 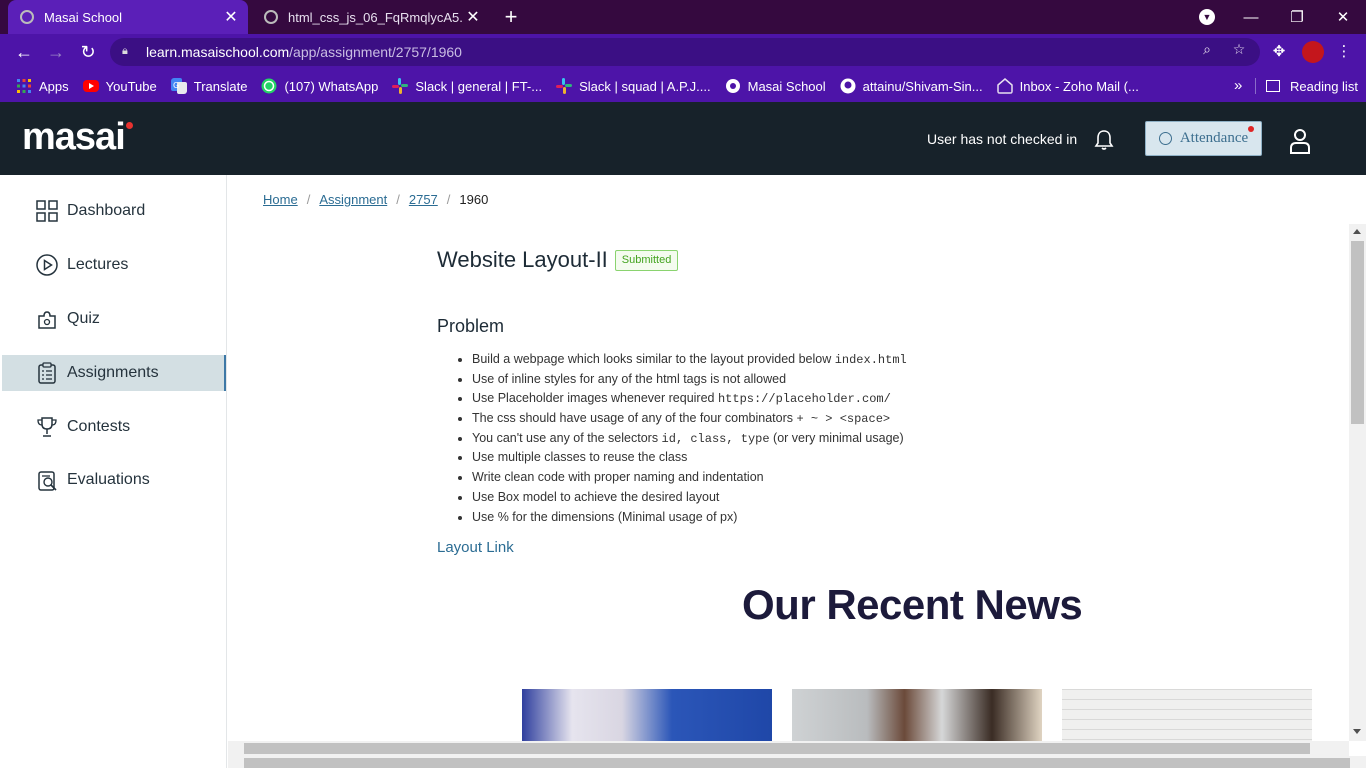 What do you see at coordinates (1324, 86) in the screenshot?
I see `reading-list-label: Reading list` at bounding box center [1324, 86].